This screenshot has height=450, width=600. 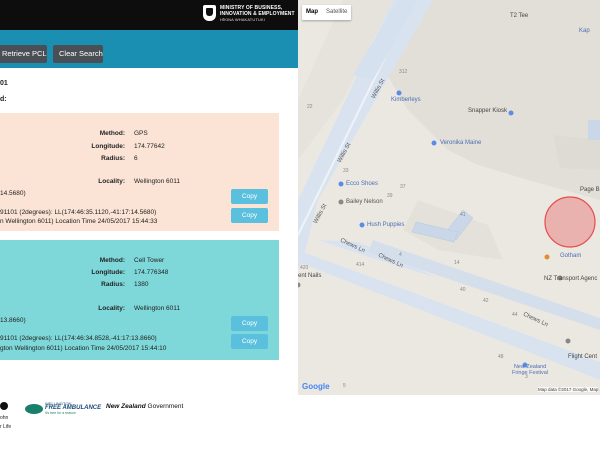 I want to click on place-fringe-festival: New Zealand Fringe Festival, so click(x=530, y=370).